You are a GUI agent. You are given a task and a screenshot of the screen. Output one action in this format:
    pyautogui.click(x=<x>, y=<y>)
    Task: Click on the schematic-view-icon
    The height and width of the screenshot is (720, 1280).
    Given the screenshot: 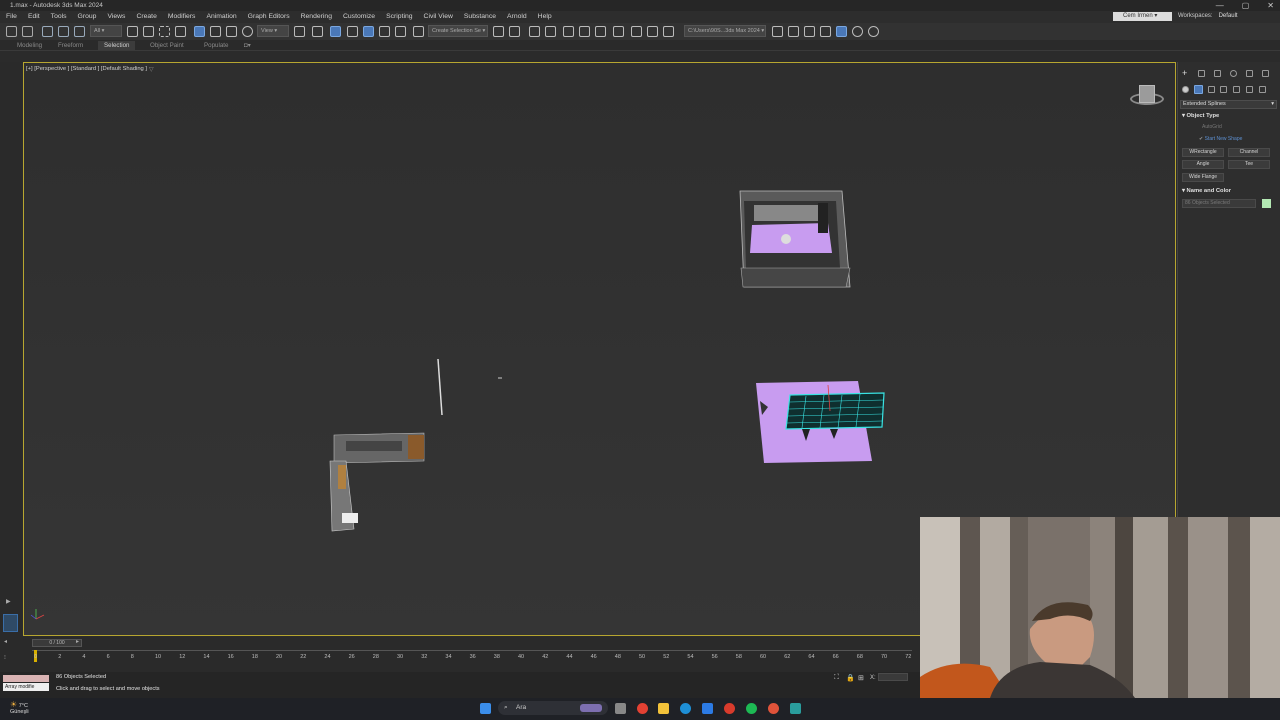 What is the action you would take?
    pyautogui.click(x=600, y=31)
    